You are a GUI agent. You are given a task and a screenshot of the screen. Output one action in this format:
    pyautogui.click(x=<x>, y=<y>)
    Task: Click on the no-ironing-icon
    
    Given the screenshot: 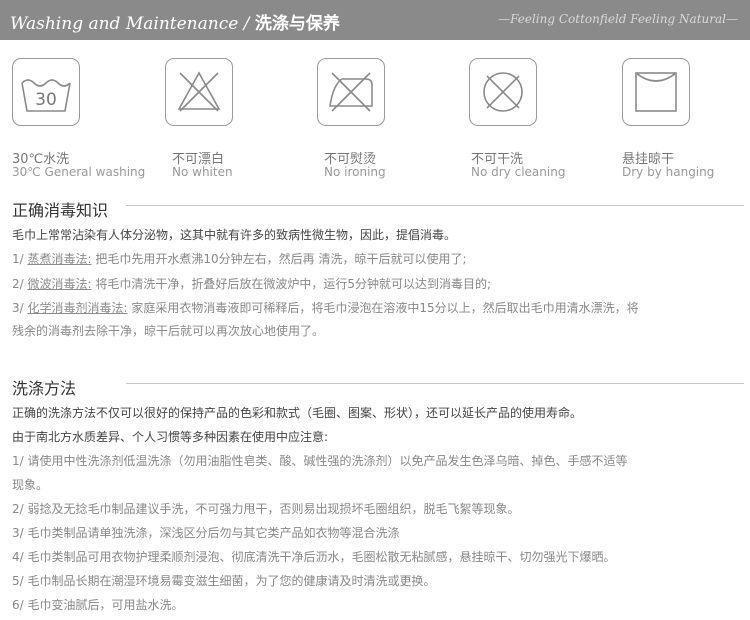 What is the action you would take?
    pyautogui.click(x=351, y=92)
    